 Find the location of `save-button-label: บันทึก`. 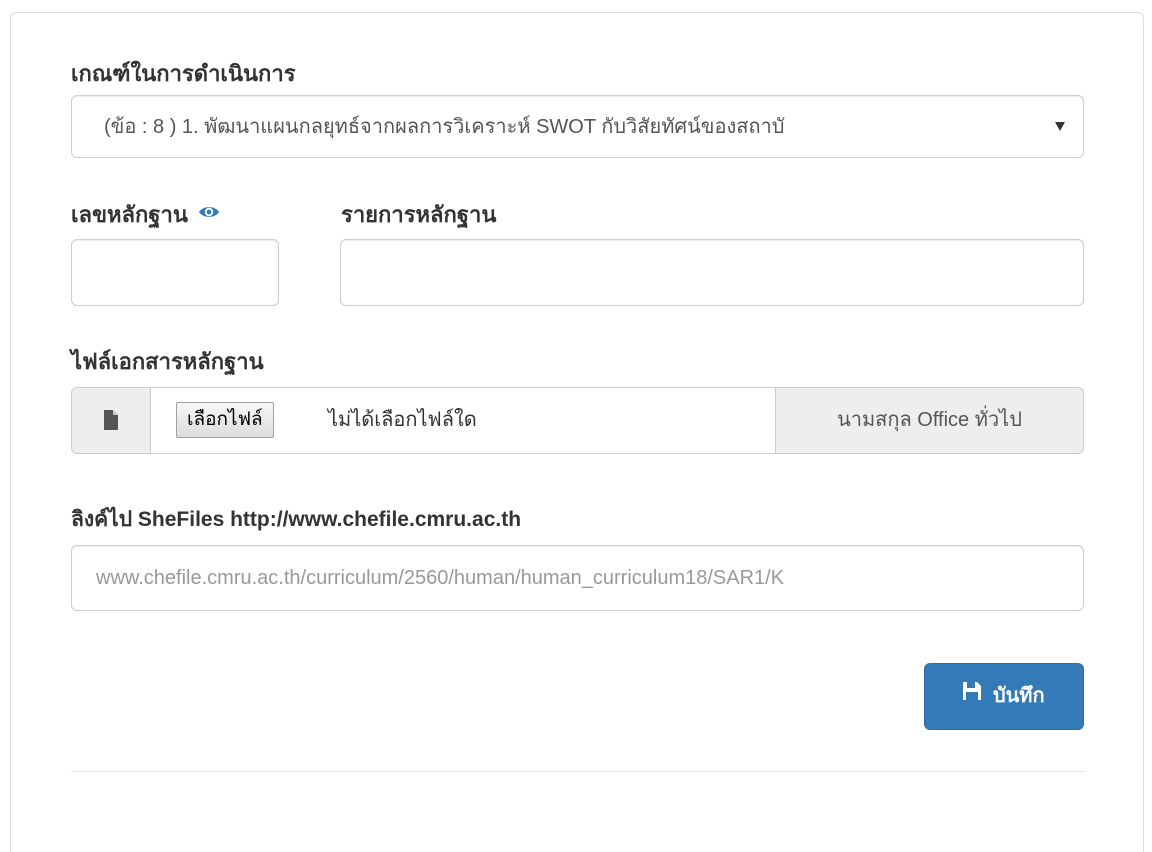

save-button-label: บันทึก is located at coordinates (1018, 696).